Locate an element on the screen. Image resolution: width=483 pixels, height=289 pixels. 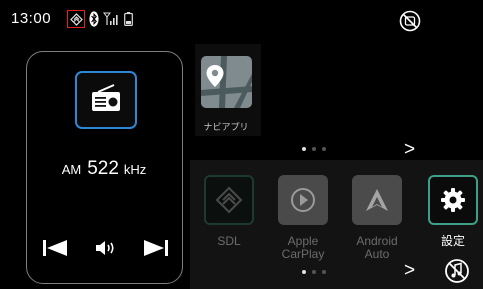
navi-app-tile: ナビアプリ is located at coordinates (228, 90).